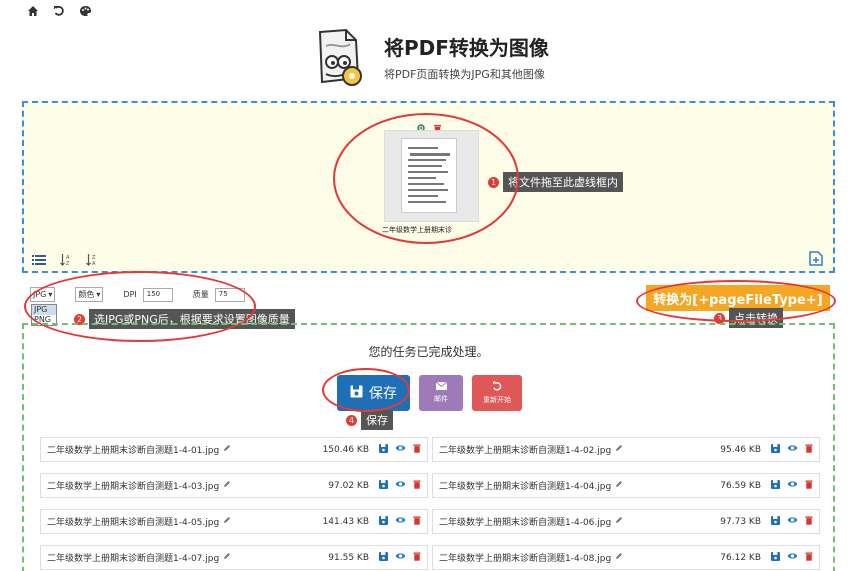  I want to click on file-name-cell: 二年级数学上册期末诊断自测题1-4-01.jpg, so click(177, 449).